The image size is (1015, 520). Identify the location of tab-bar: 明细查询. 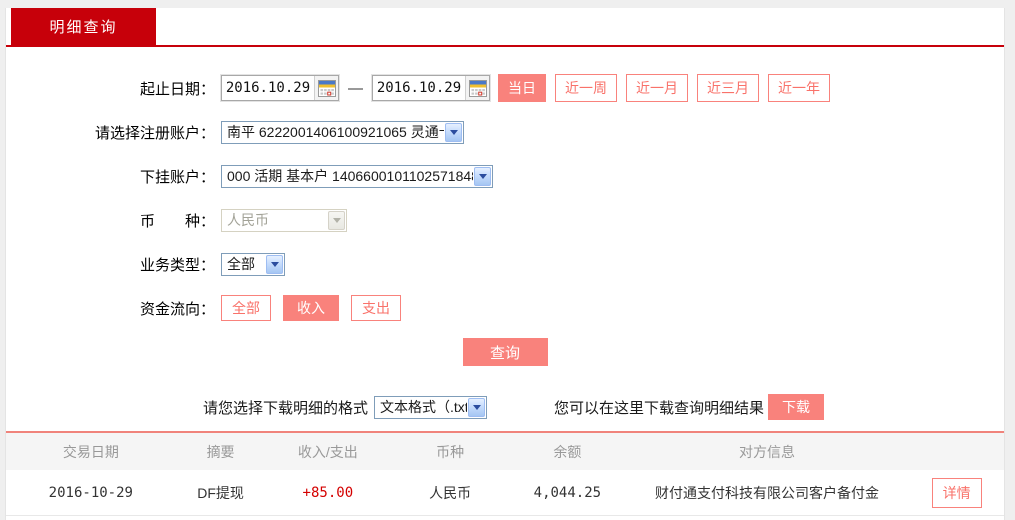
(505, 27).